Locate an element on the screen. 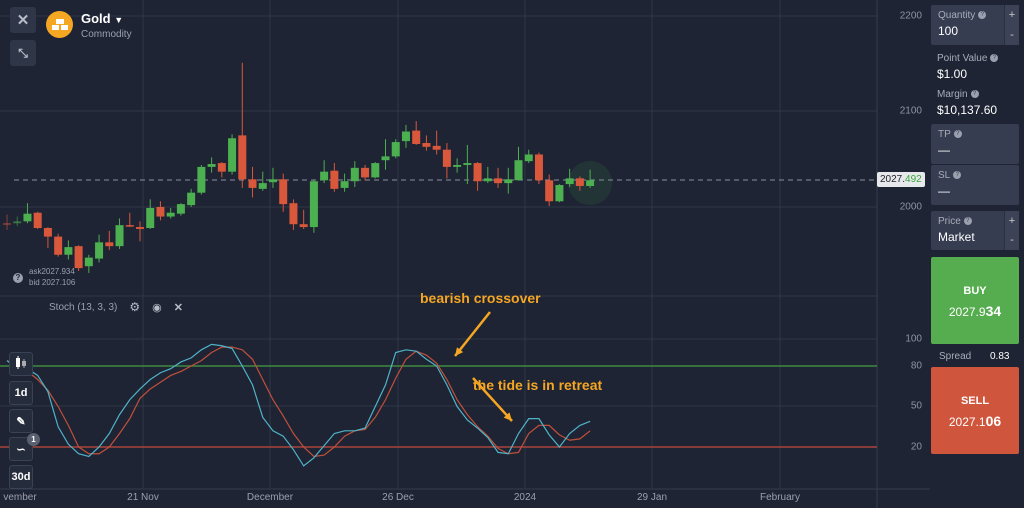  sl-field: SL? — is located at coordinates (975, 185).